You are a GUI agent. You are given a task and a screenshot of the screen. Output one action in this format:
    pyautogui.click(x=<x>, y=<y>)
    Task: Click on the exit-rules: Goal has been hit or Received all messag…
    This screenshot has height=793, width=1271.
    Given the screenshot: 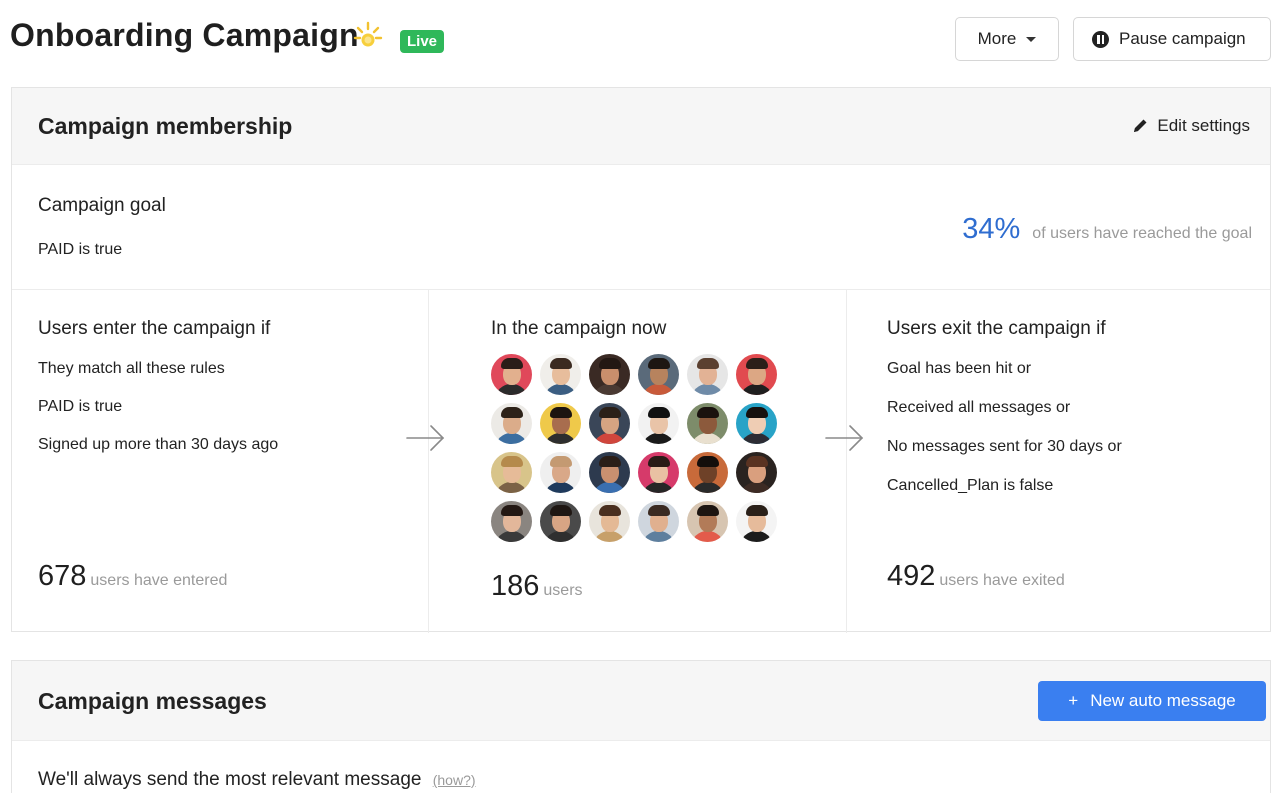 What is the action you would take?
    pyautogui.click(x=1004, y=438)
    